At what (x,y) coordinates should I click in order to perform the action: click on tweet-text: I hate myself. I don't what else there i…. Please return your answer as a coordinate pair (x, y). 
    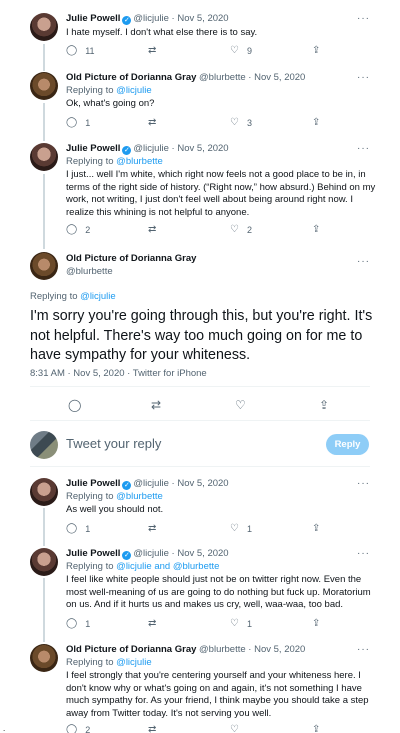
    Looking at the image, I should click on (162, 32).